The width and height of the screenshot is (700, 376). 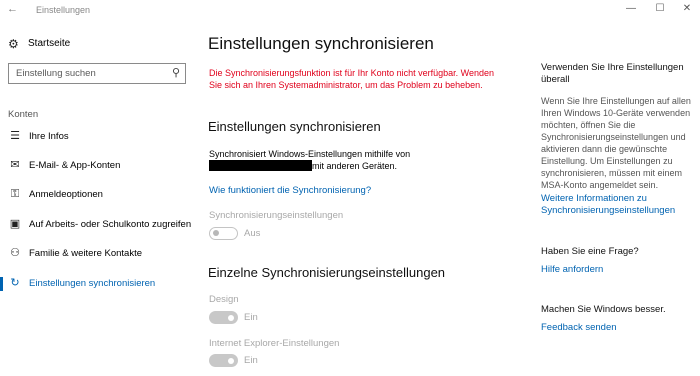 I want to click on ie-settings-toggle, so click(x=223, y=360).